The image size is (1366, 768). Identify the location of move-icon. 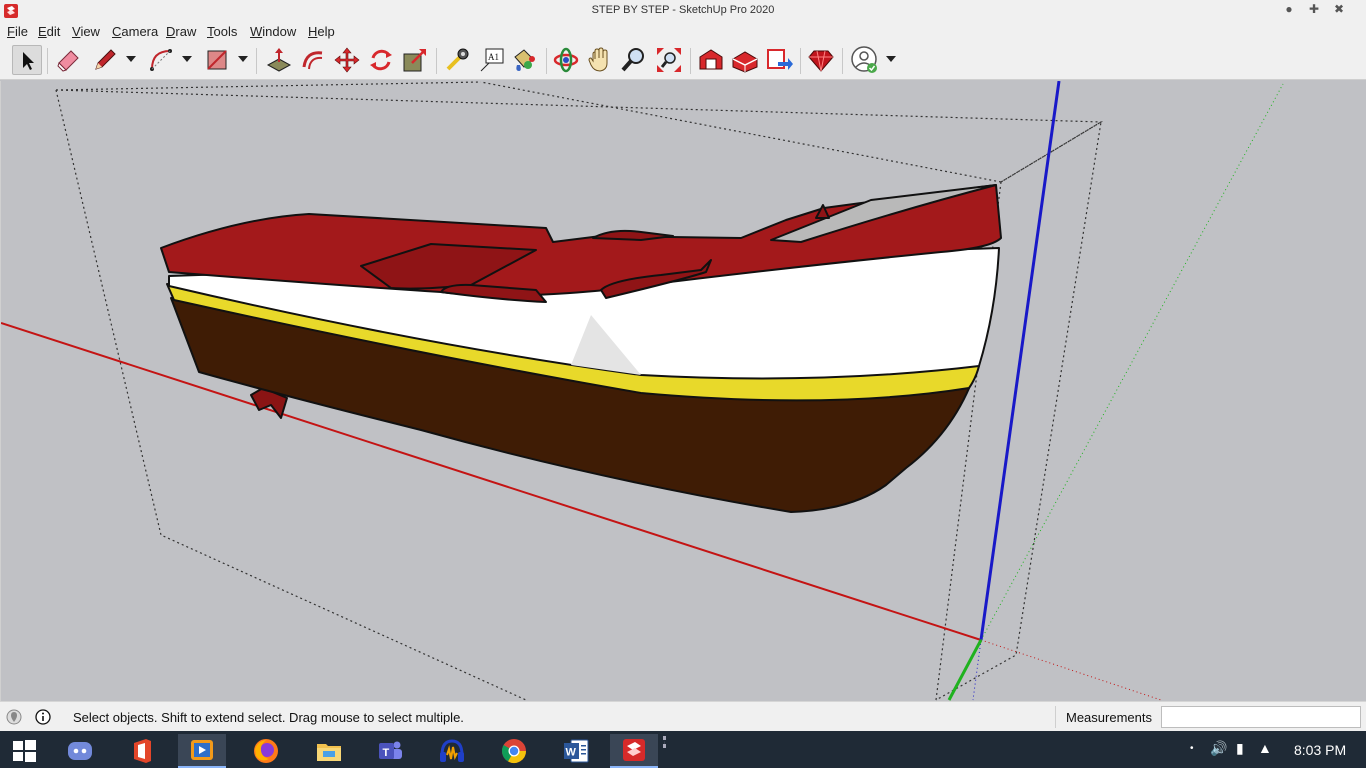
(347, 60).